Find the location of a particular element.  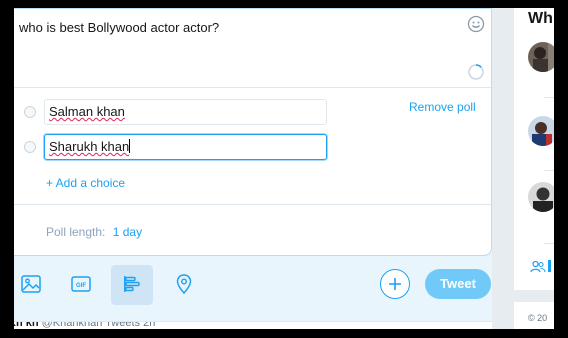

choice-1-radio is located at coordinates (30, 112).